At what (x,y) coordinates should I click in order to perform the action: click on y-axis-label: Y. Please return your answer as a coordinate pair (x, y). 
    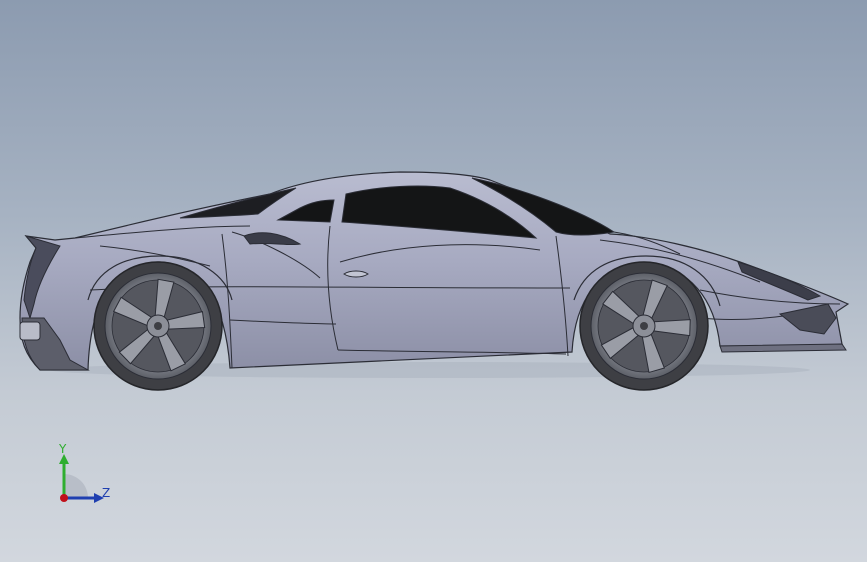
    Looking at the image, I should click on (63, 449).